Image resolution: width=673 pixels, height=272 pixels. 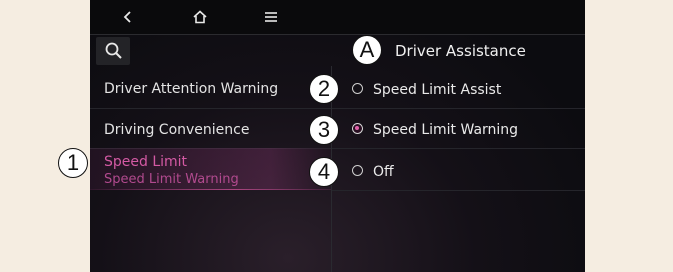 I want to click on callout-2: 2, so click(x=324, y=89).